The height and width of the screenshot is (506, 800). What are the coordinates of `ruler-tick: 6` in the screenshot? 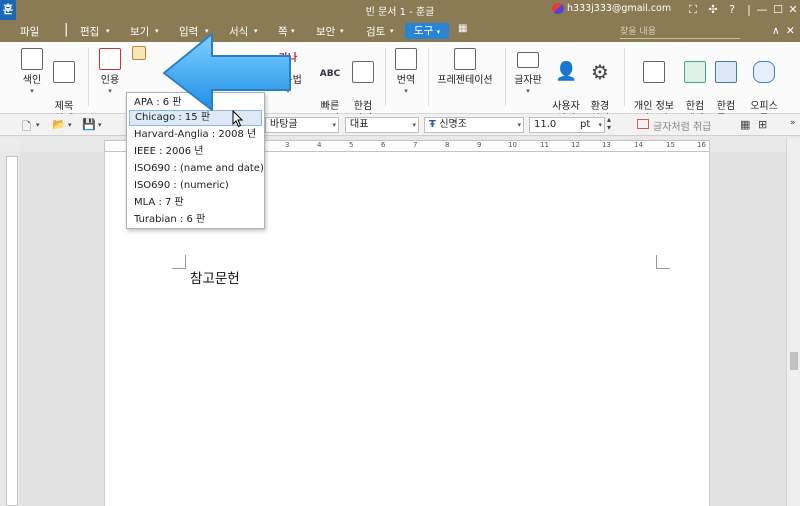 It's located at (383, 145).